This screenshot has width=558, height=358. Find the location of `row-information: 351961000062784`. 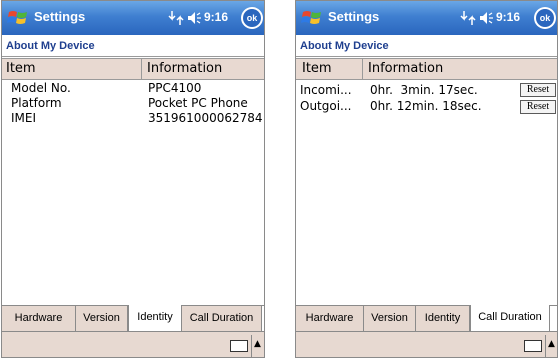

row-information: 351961000062784 is located at coordinates (205, 118).